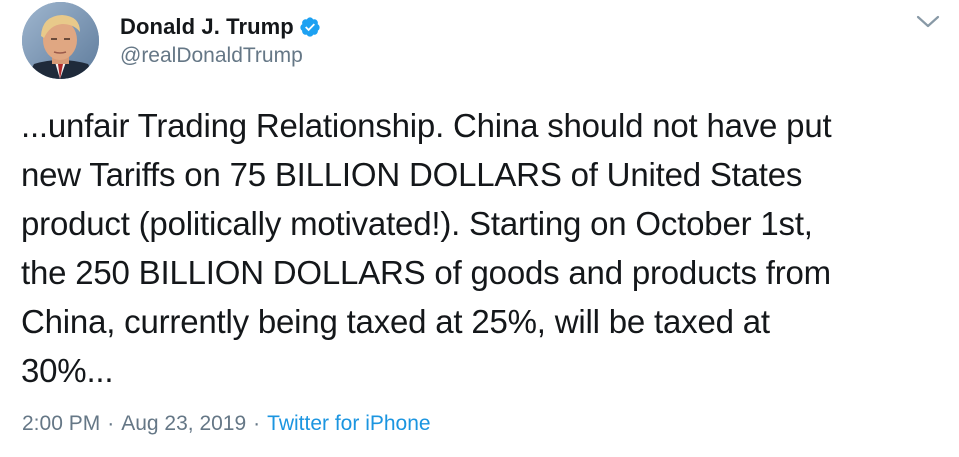 The width and height of the screenshot is (959, 457). I want to click on tweet-date: Aug 23, 2019, so click(183, 424).